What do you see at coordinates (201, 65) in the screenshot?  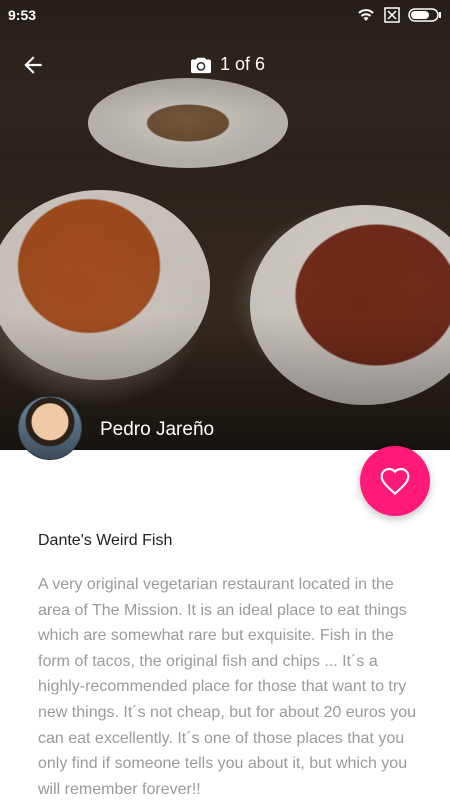 I see `camera-icon` at bounding box center [201, 65].